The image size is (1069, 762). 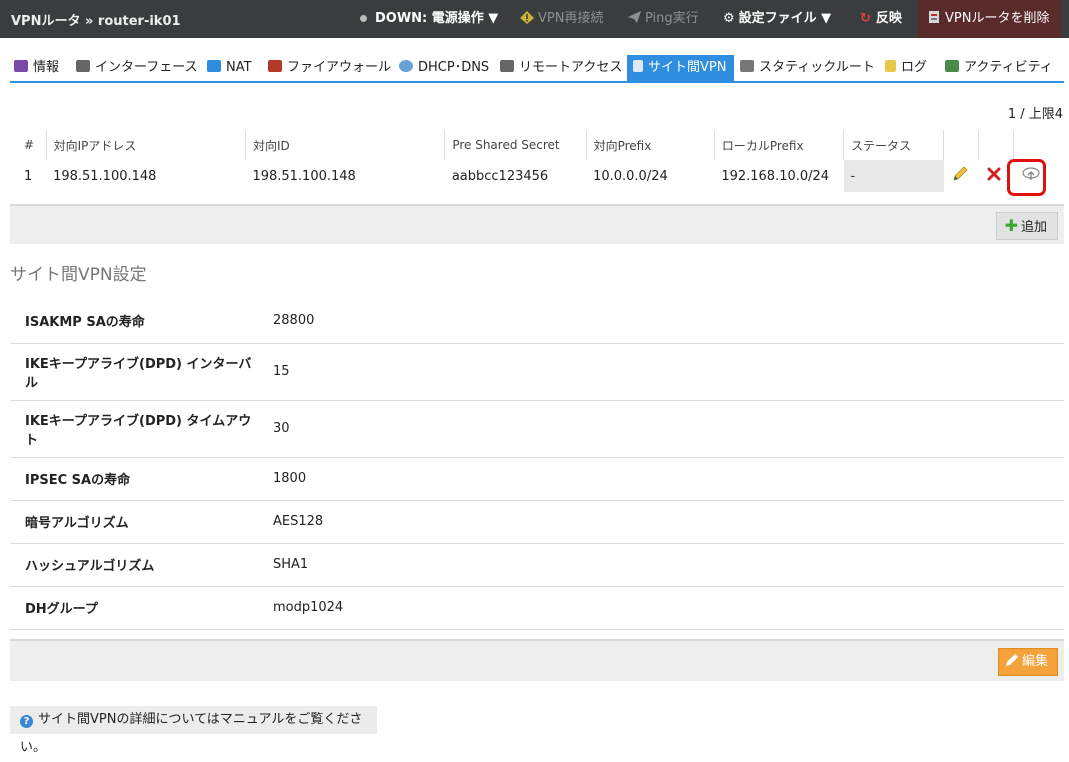 I want to click on col-status: ステータス, so click(x=893, y=145).